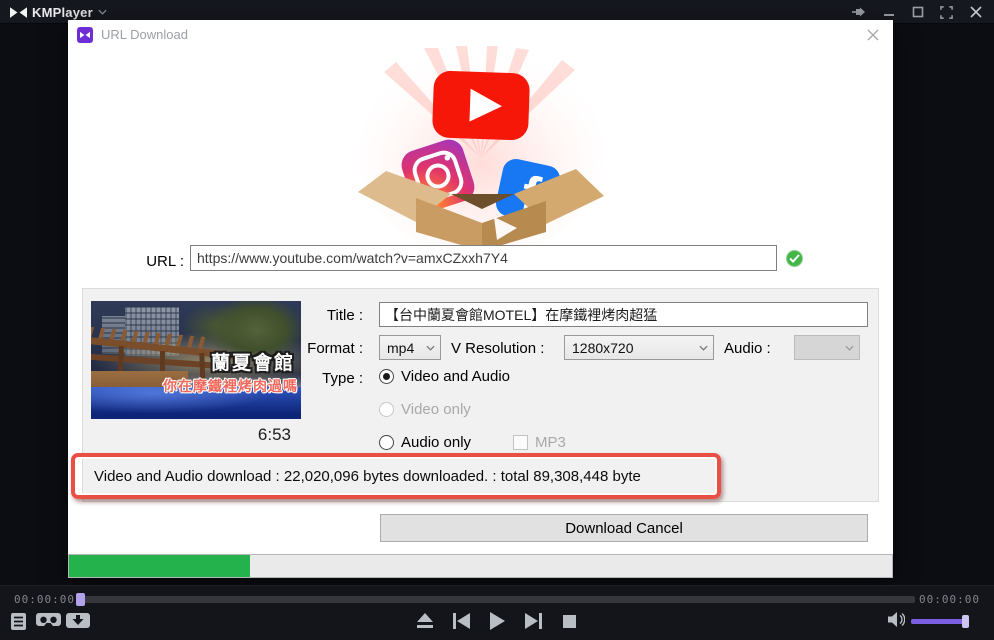 The height and width of the screenshot is (640, 994). Describe the element at coordinates (437, 176) in the screenshot. I see `instagram-icon` at that location.